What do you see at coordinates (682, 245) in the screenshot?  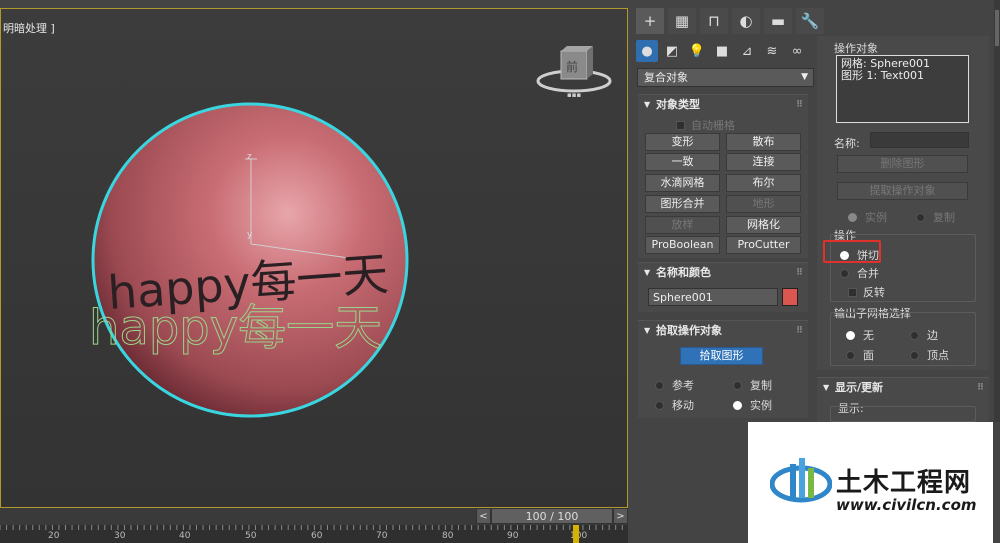 I see `proboolean-button: ProBoolean` at bounding box center [682, 245].